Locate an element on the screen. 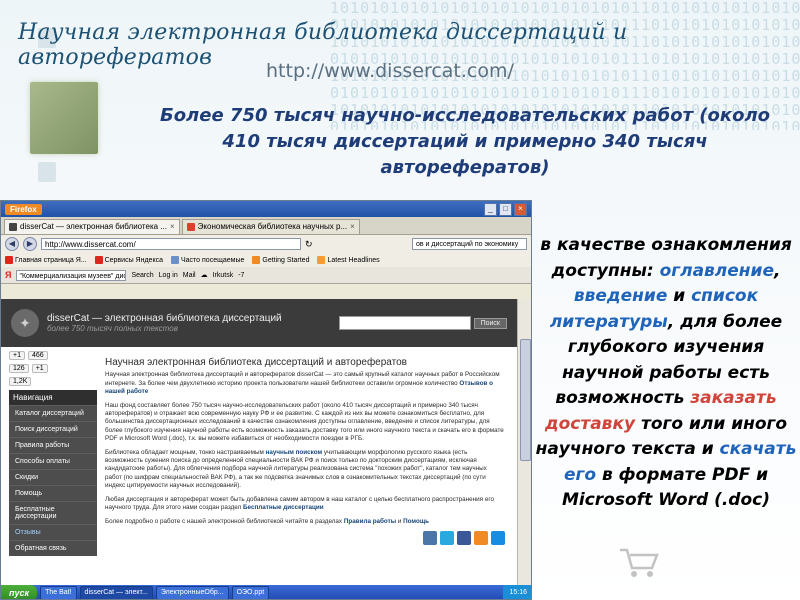  firefox-icon is located at coordinates (256, 260).